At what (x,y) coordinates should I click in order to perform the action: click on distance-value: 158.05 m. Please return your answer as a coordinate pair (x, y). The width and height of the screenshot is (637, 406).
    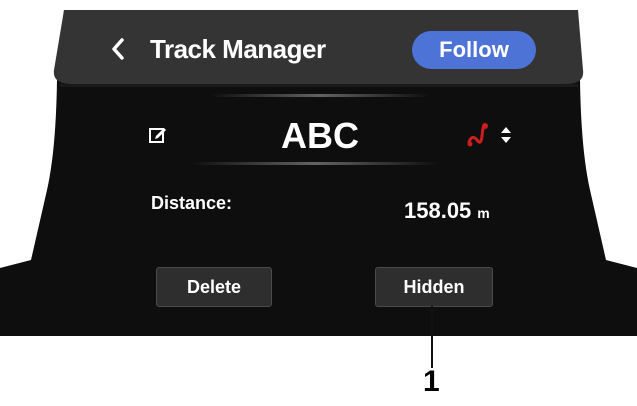
    Looking at the image, I should click on (447, 211).